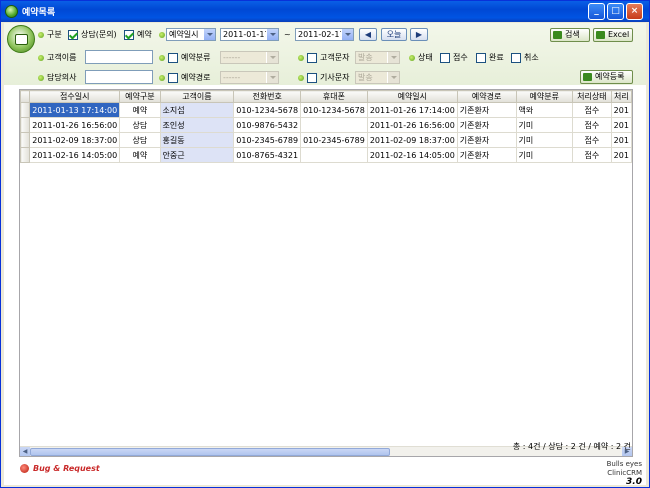  What do you see at coordinates (197, 125) in the screenshot?
I see `table-cell: 조인성` at bounding box center [197, 125].